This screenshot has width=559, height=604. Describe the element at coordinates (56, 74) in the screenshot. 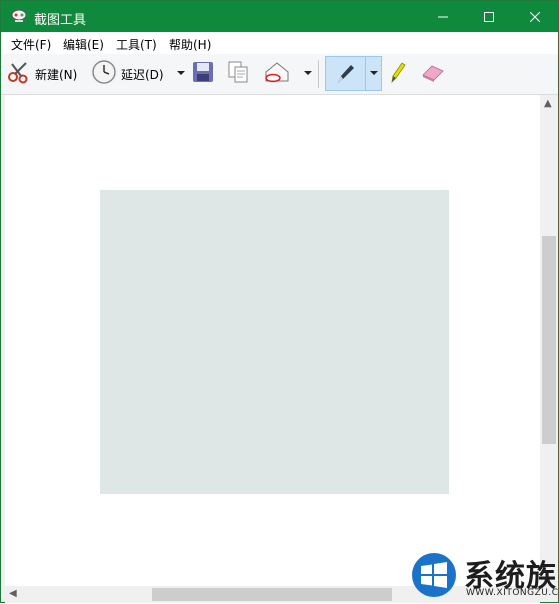

I see `new-button-label: 新建(N)` at that location.